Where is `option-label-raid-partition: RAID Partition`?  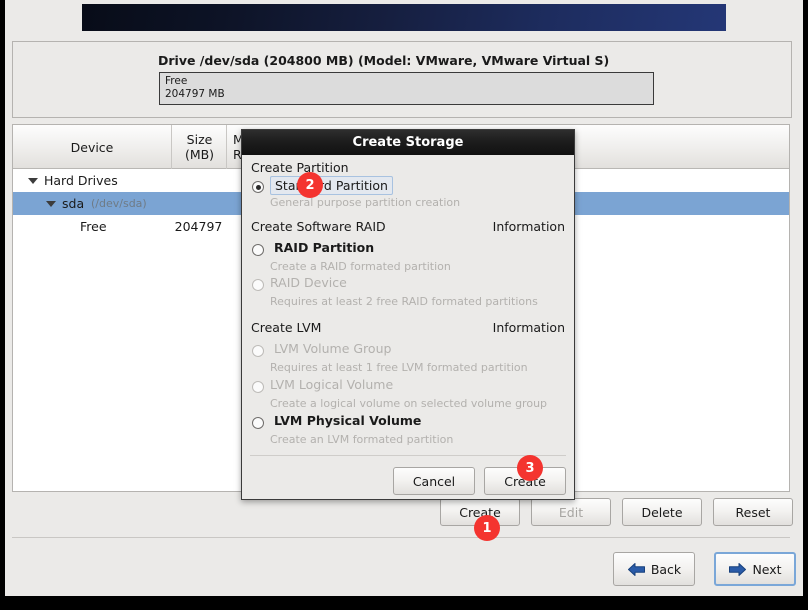
option-label-raid-partition: RAID Partition is located at coordinates (324, 247).